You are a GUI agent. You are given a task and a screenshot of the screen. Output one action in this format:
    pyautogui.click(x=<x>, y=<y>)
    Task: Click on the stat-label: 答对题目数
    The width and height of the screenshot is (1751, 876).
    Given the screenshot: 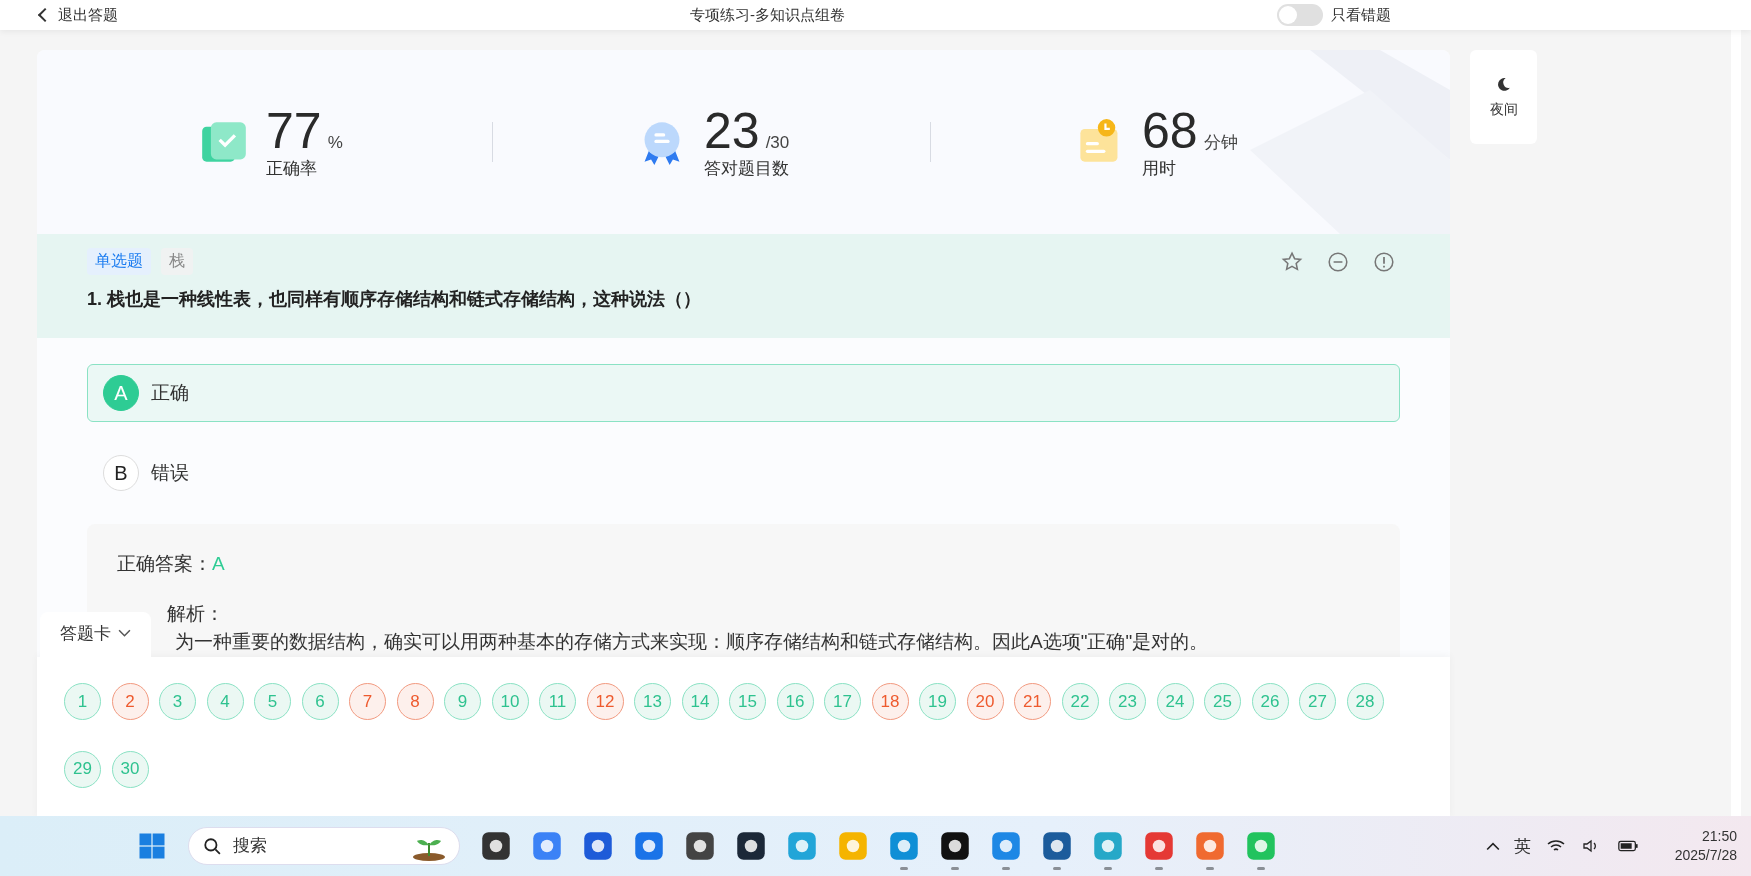 What is the action you would take?
    pyautogui.click(x=747, y=168)
    